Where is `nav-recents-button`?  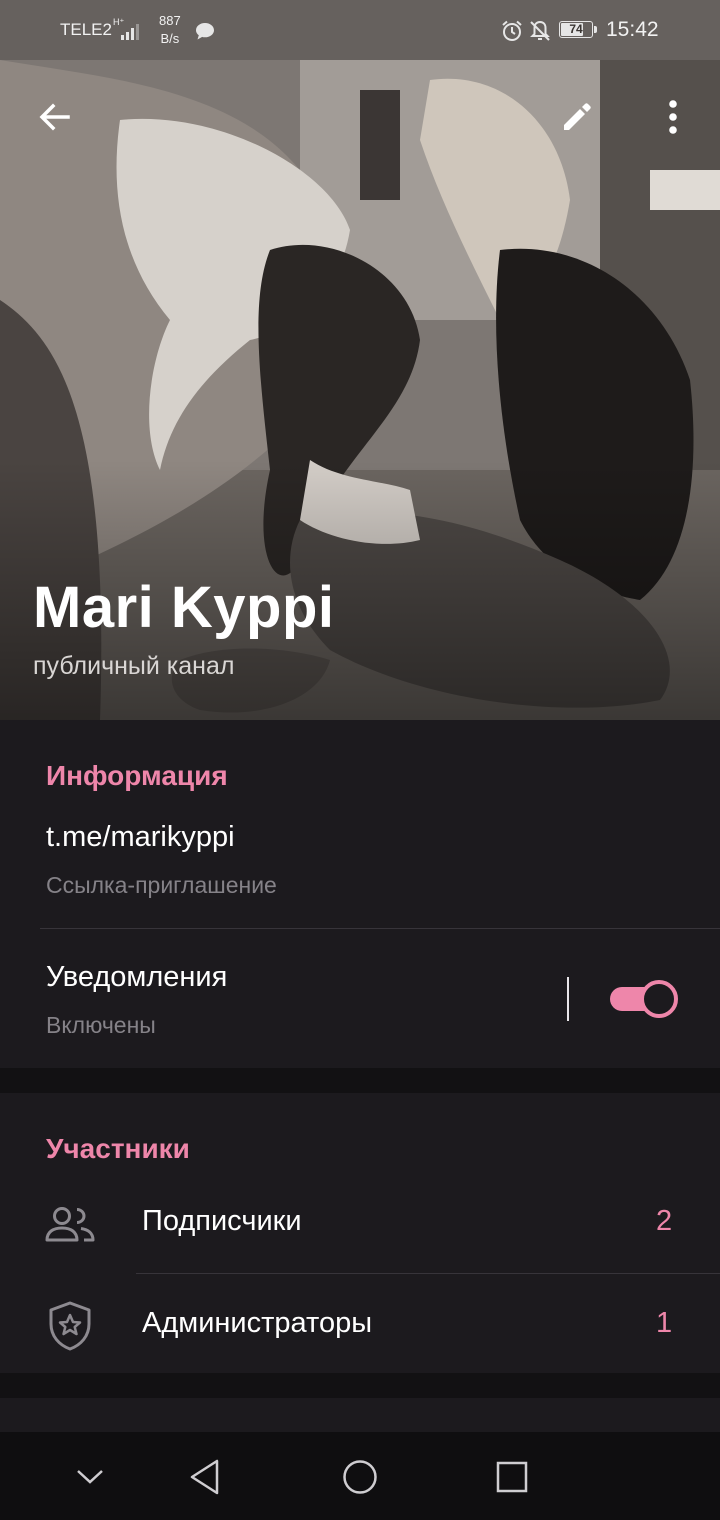
nav-recents-button is located at coordinates (512, 1477).